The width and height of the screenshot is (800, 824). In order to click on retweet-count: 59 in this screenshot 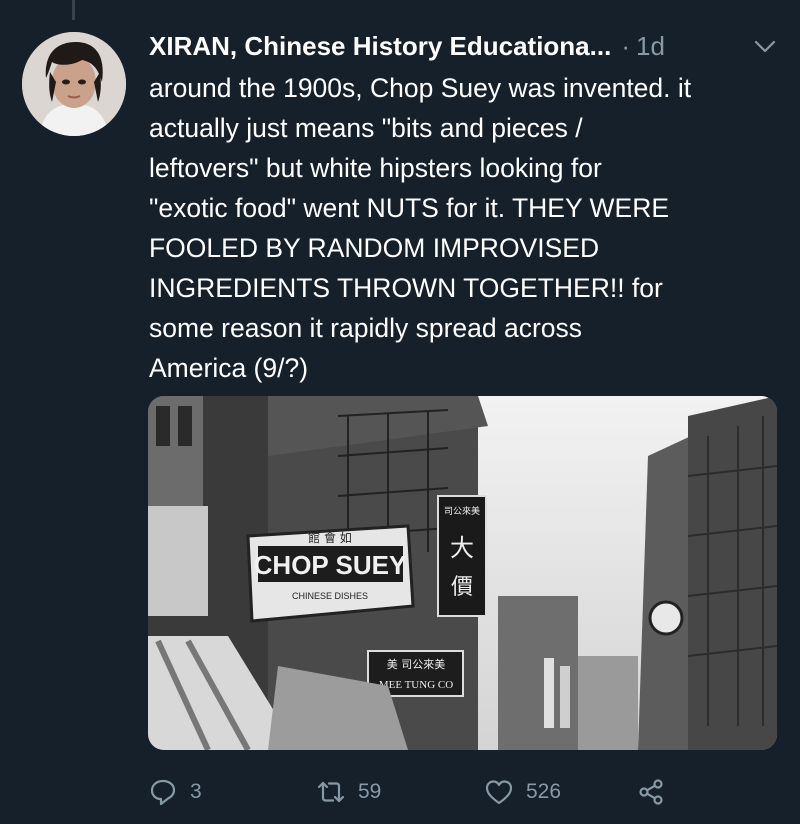, I will do `click(370, 791)`.